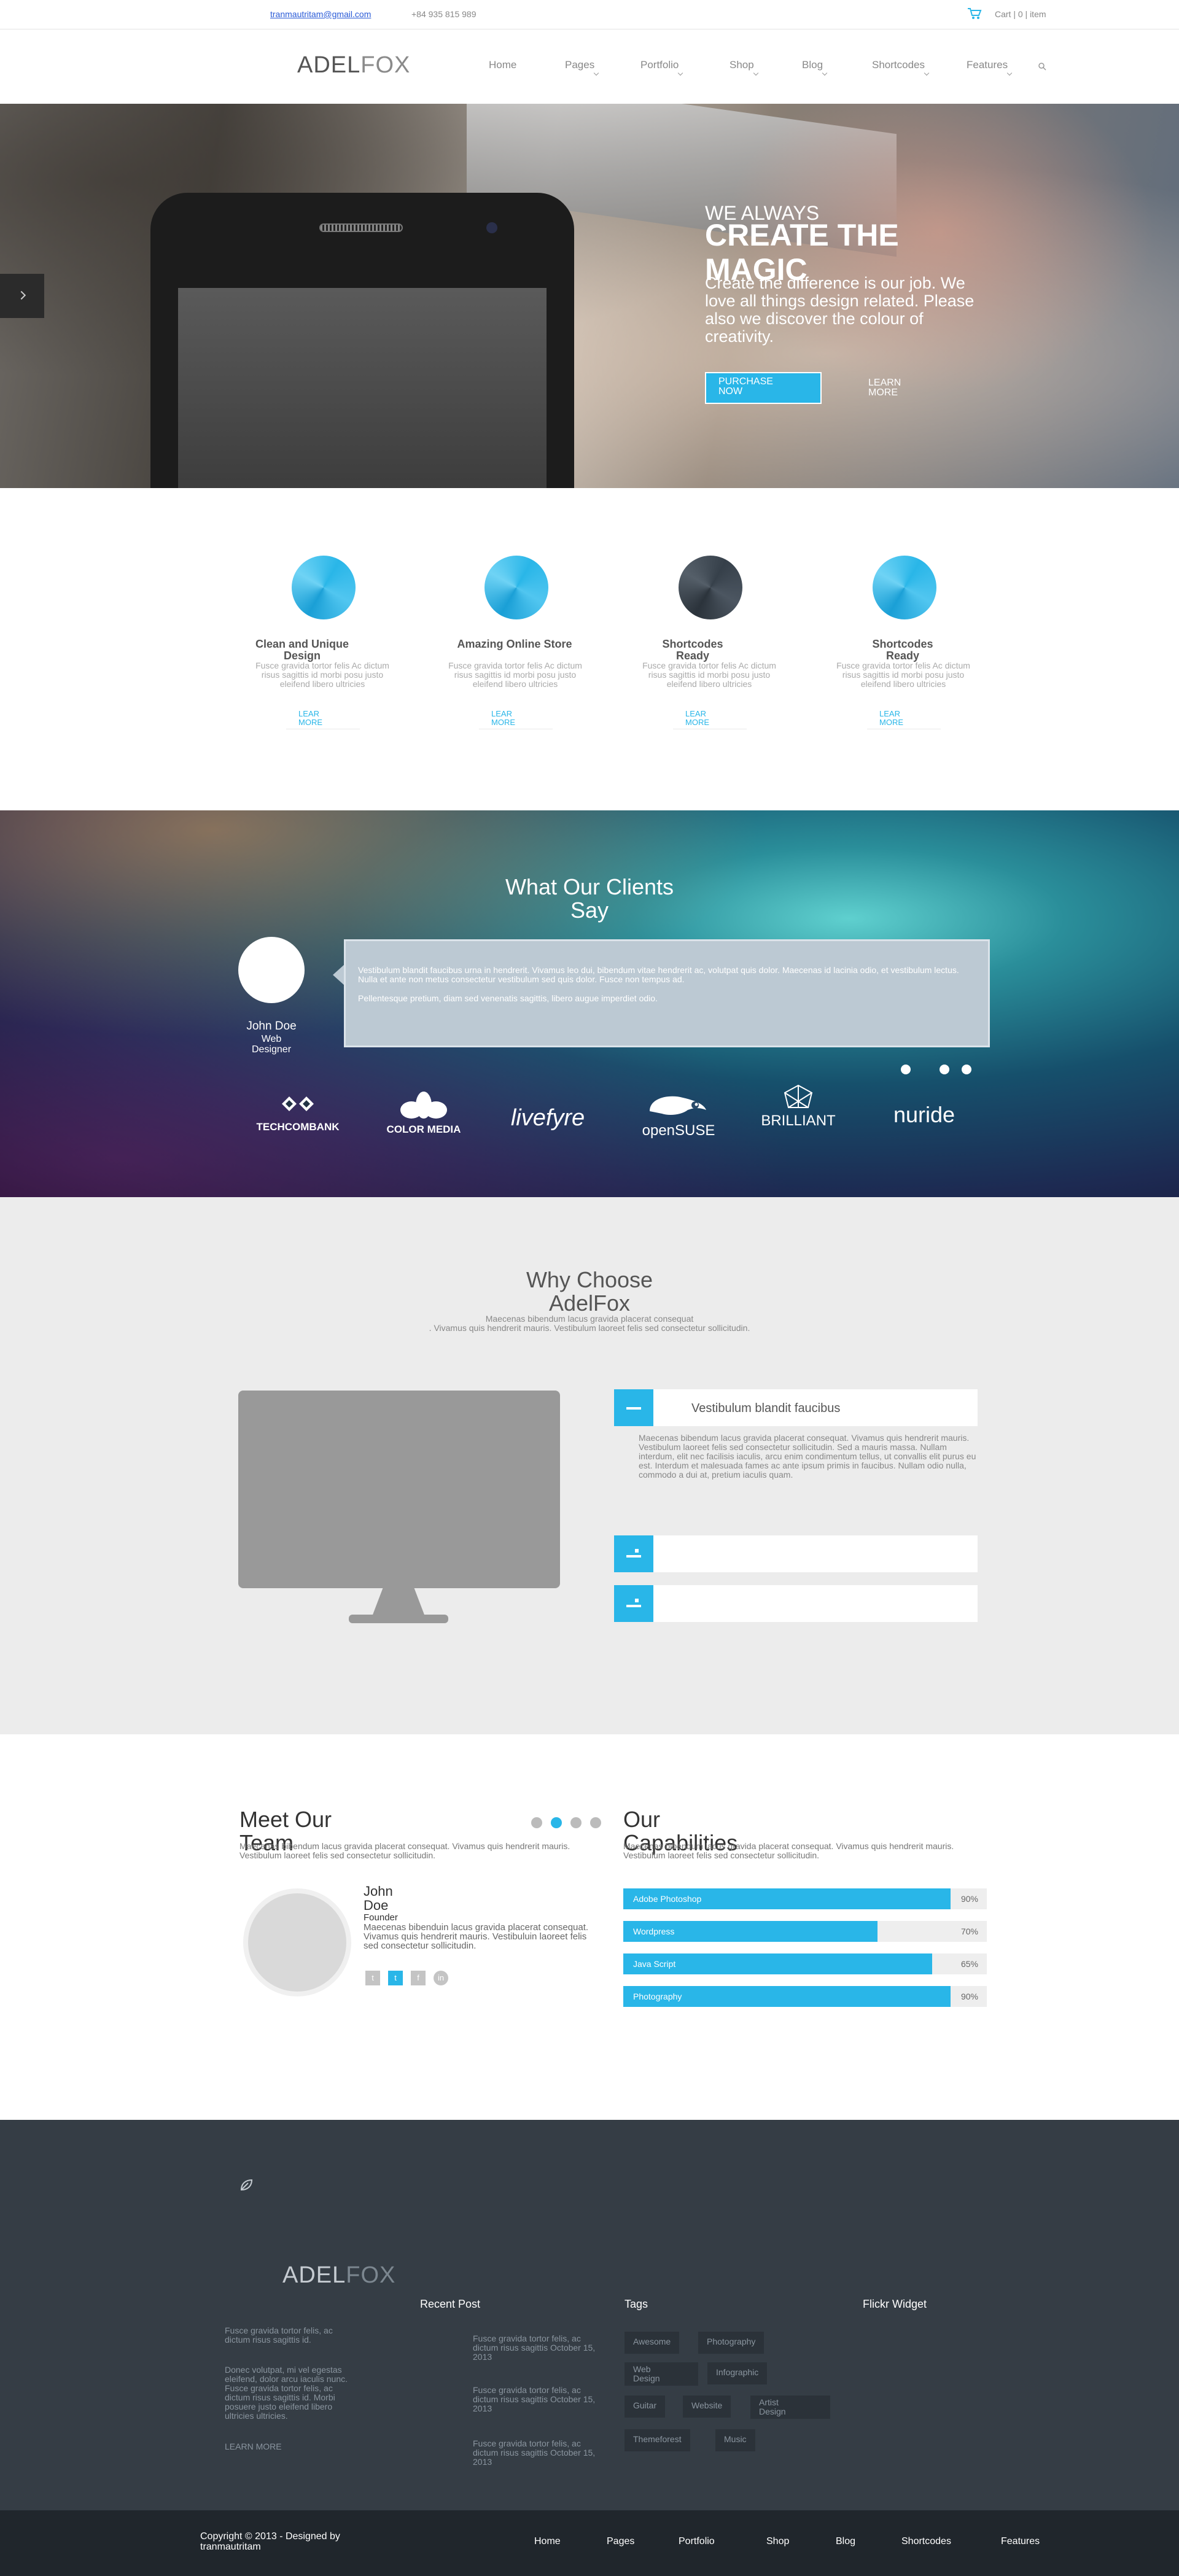  I want to click on slider-next-button, so click(22, 296).